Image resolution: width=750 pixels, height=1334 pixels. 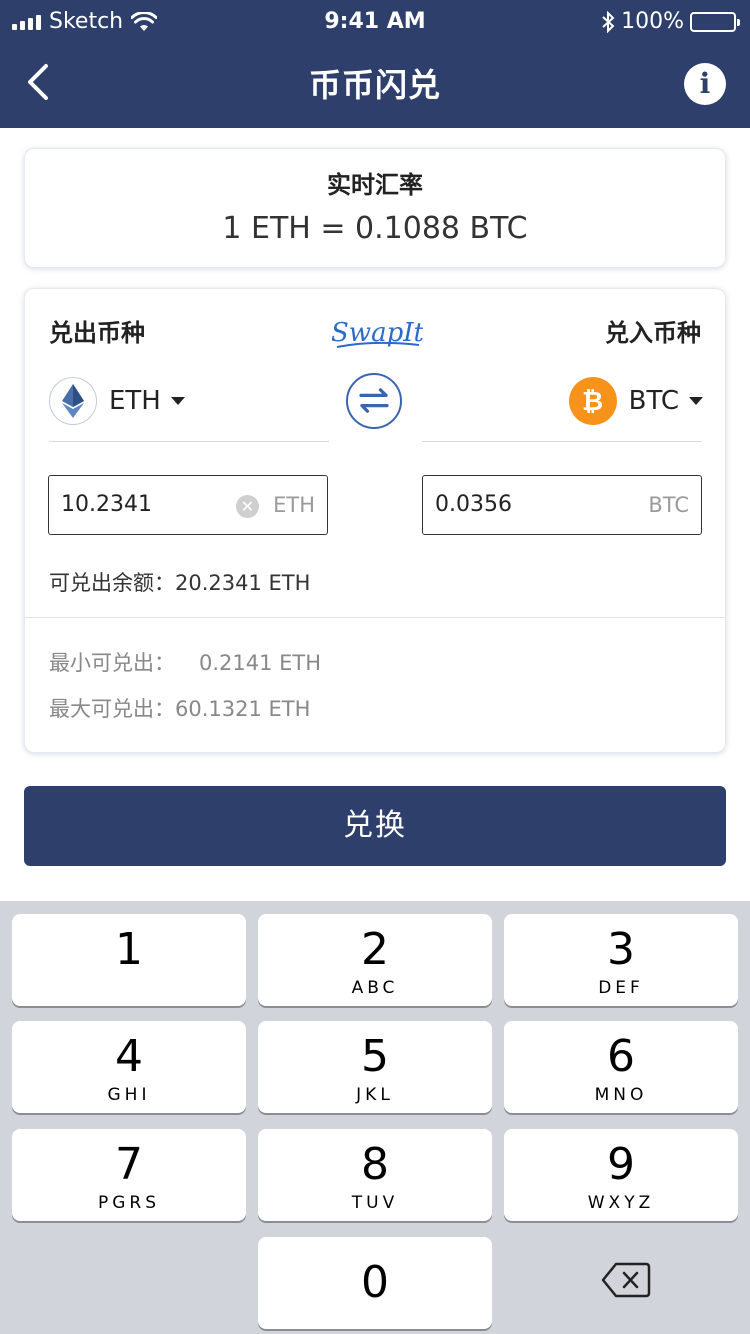 What do you see at coordinates (180, 583) in the screenshot?
I see `available-balance: 可兑出余额：20.2341 ETH` at bounding box center [180, 583].